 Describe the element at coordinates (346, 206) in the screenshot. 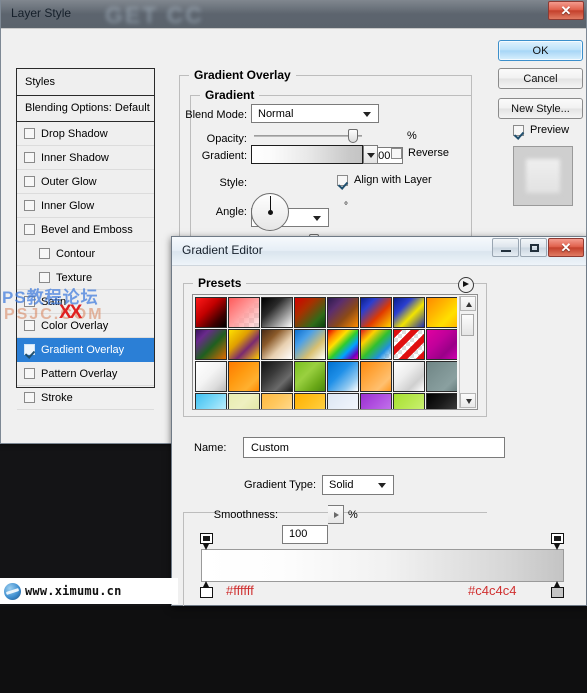

I see `angle-unit: °` at that location.